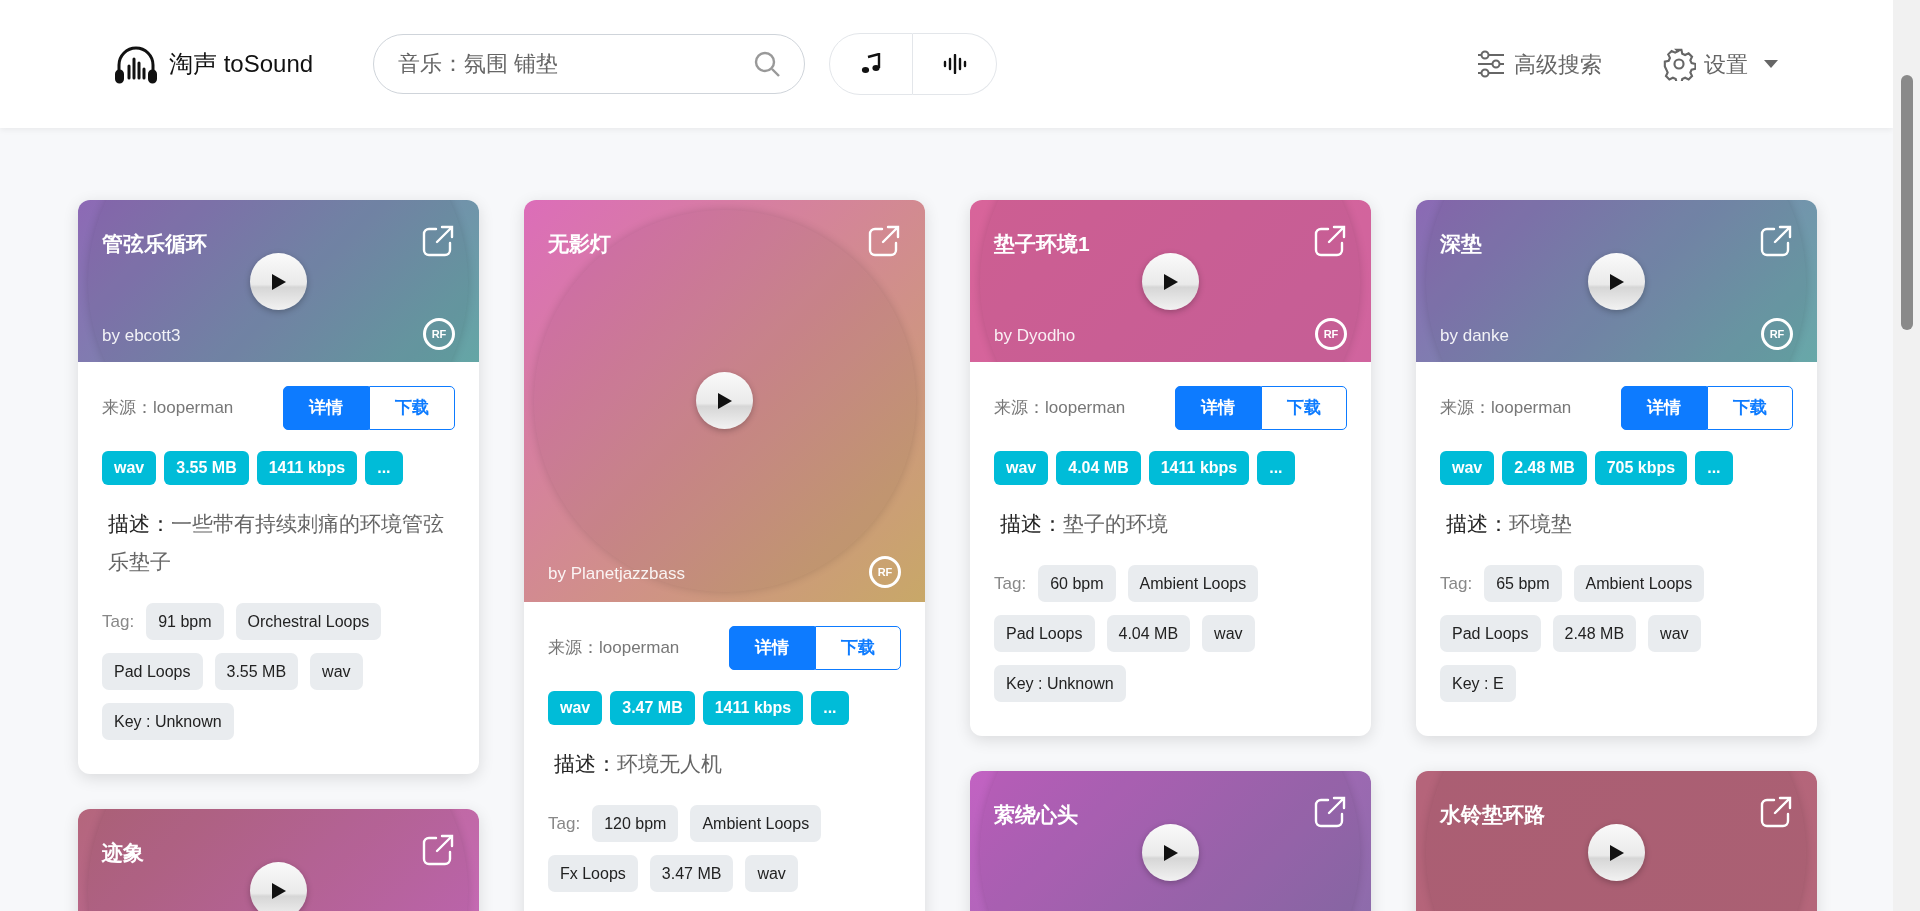 This screenshot has width=1920, height=911. Describe the element at coordinates (1539, 64) in the screenshot. I see `advanced-search-link: 高级搜索` at that location.